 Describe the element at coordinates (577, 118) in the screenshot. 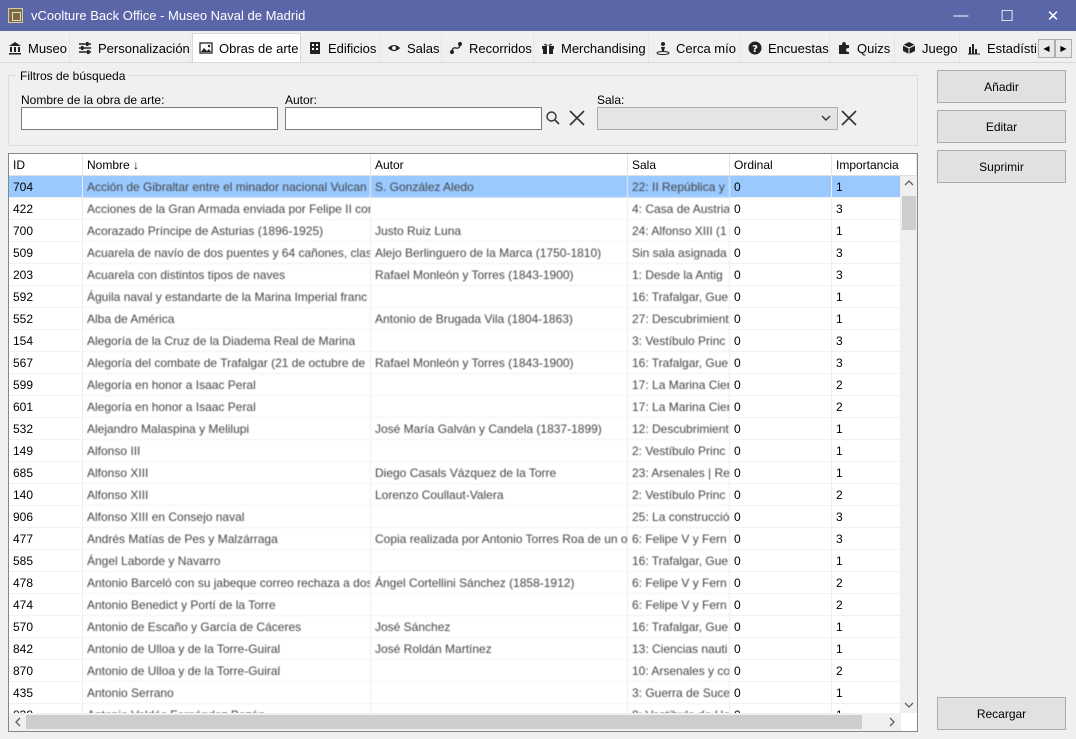

I see `clear-author-icon` at that location.